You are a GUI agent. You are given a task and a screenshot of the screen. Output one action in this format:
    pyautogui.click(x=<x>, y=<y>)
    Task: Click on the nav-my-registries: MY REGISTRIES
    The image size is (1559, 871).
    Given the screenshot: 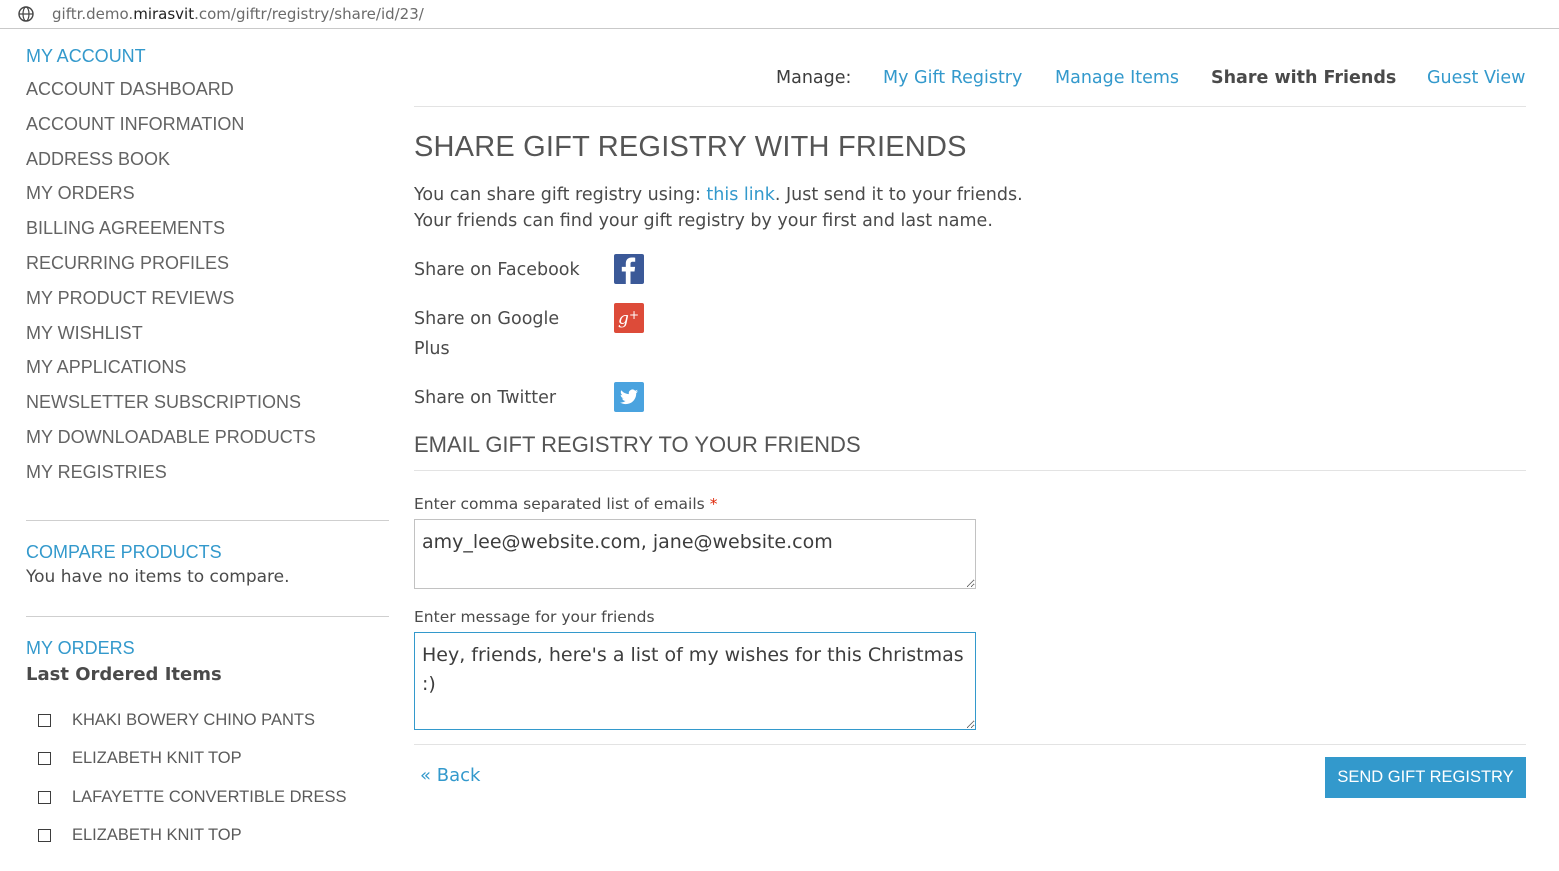 What is the action you would take?
    pyautogui.click(x=207, y=472)
    